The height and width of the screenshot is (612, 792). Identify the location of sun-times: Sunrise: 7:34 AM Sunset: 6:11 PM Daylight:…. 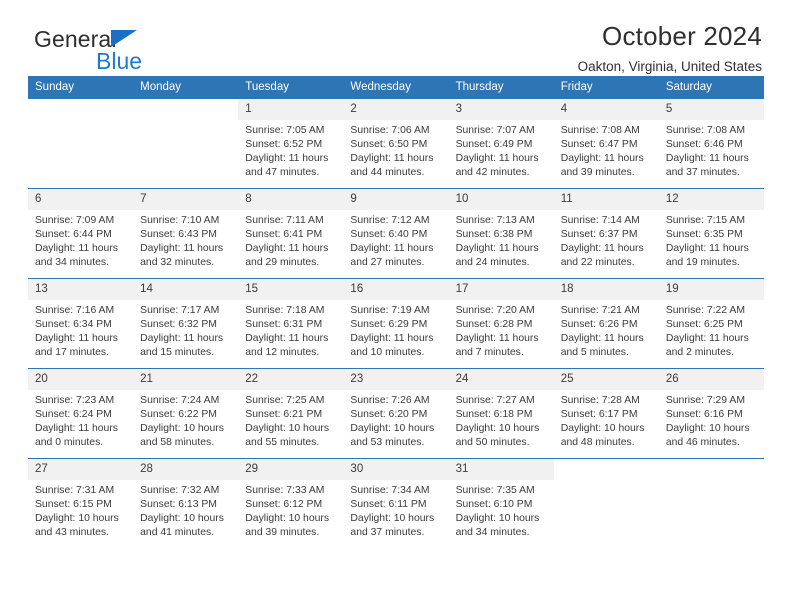
(395, 510).